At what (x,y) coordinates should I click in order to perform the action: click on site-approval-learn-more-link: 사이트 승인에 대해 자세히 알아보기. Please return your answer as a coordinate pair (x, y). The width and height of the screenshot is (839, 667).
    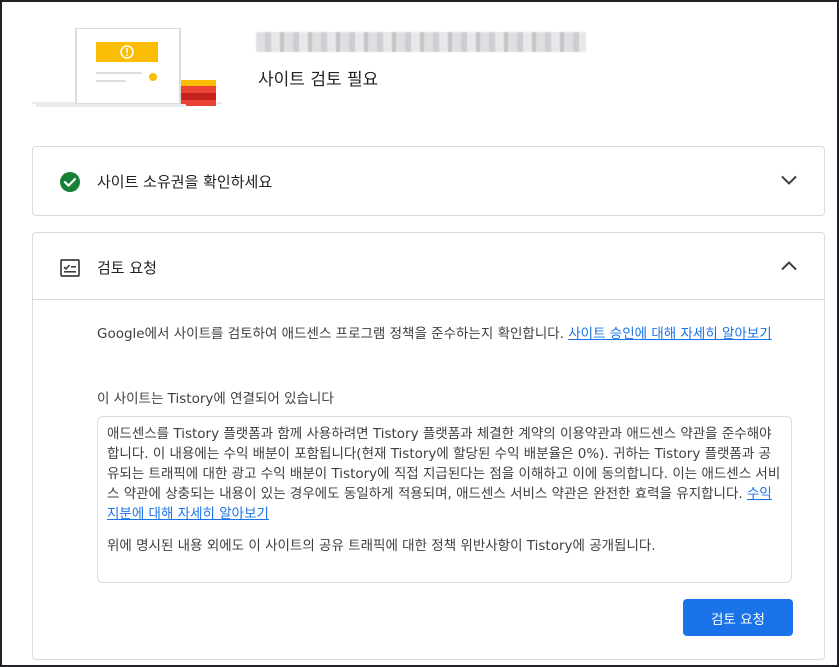
    Looking at the image, I should click on (669, 334).